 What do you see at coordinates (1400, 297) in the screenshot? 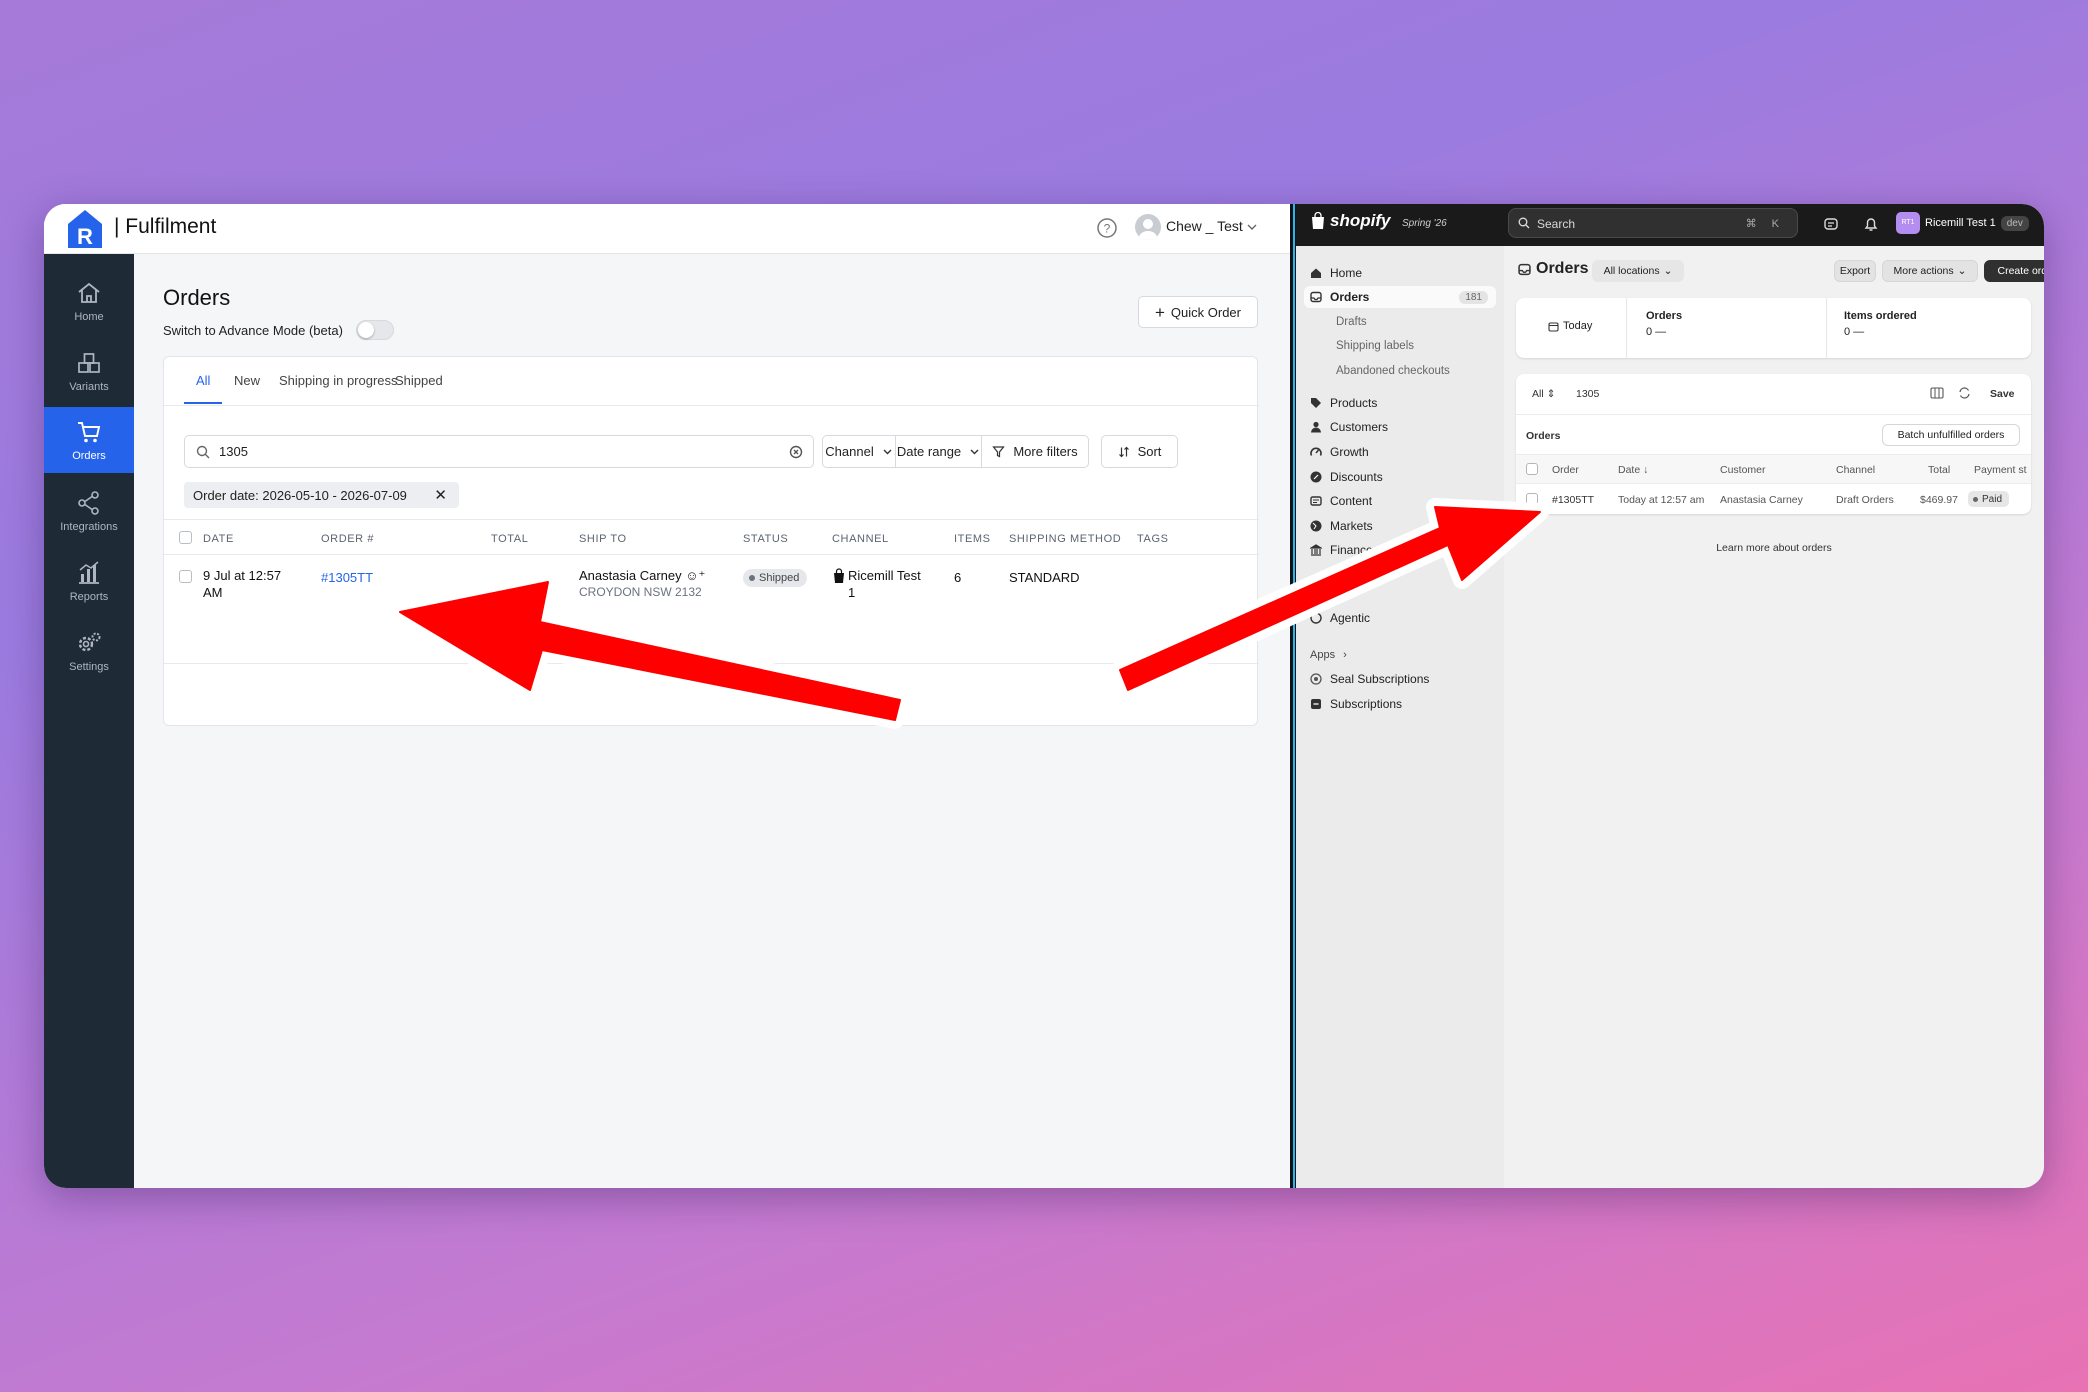
I see `sidebar-item-orders: Orders 181` at bounding box center [1400, 297].